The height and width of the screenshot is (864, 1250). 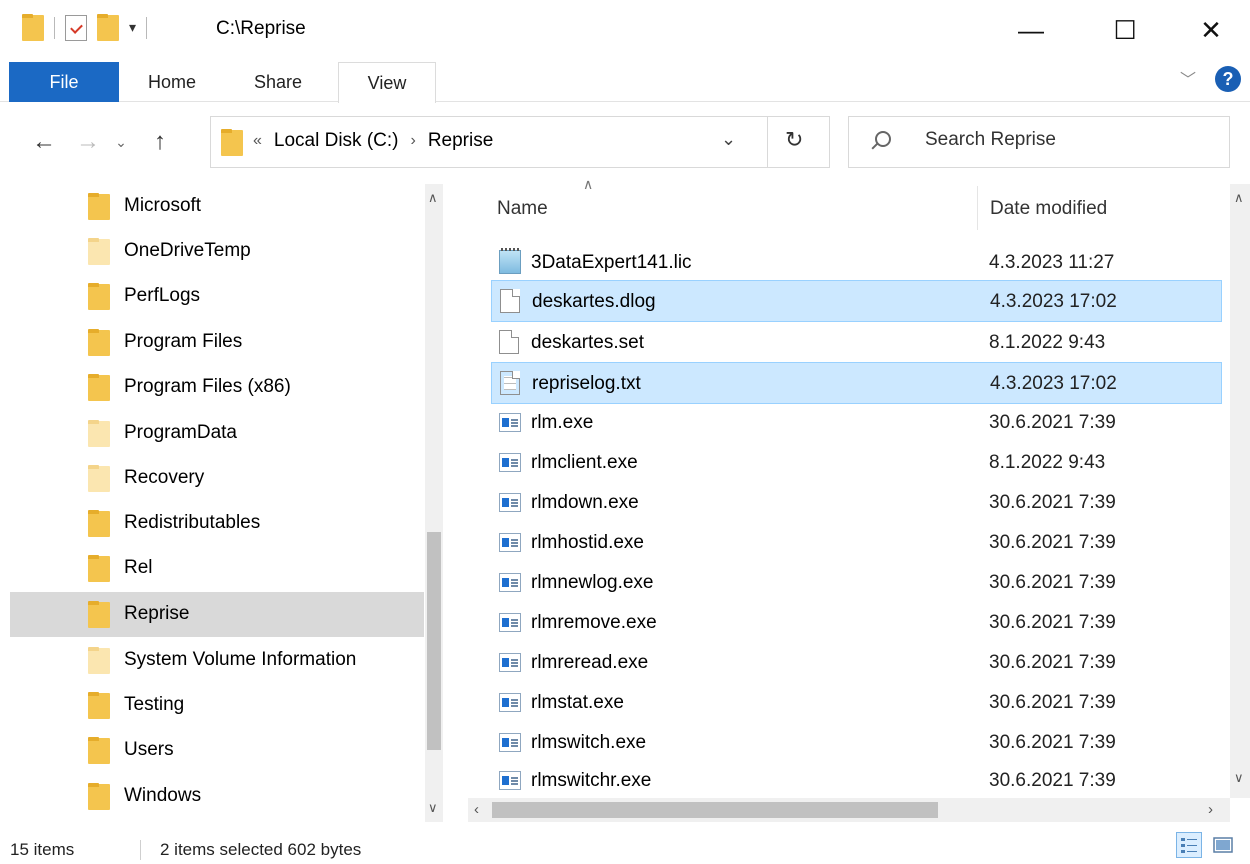 What do you see at coordinates (217, 206) in the screenshot?
I see `nav-item-microsoft: Microsoft` at bounding box center [217, 206].